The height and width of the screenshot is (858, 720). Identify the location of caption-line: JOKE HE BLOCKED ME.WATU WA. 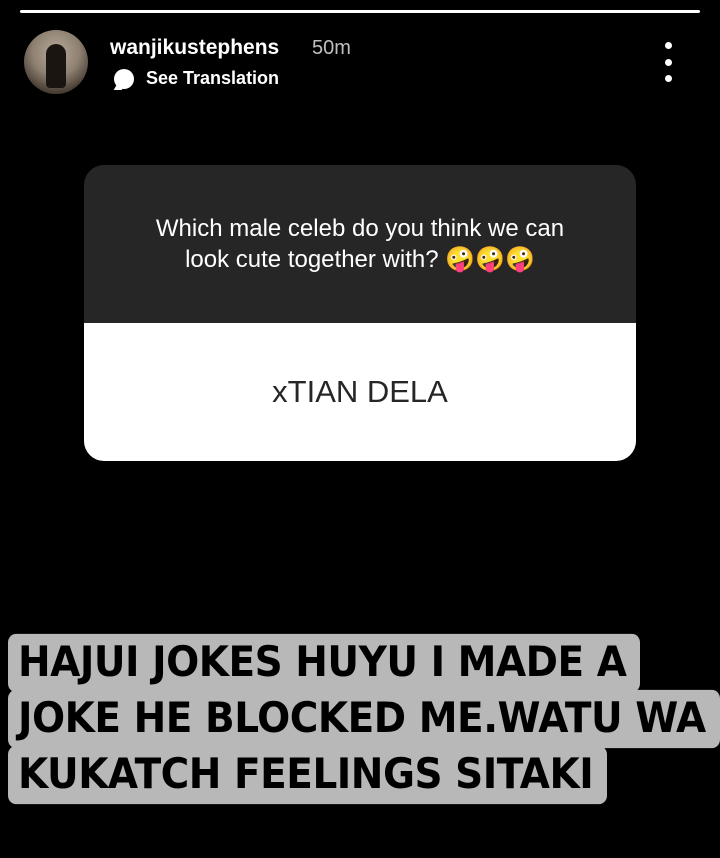
(364, 719).